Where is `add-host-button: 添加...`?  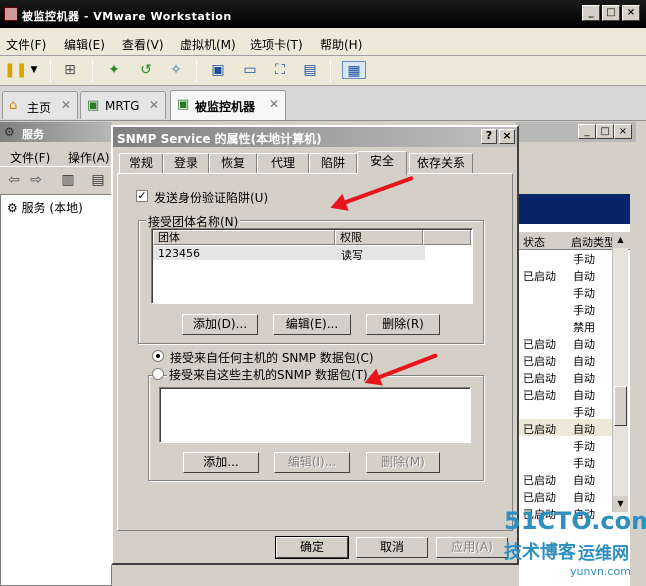
add-host-button: 添加... is located at coordinates (221, 462).